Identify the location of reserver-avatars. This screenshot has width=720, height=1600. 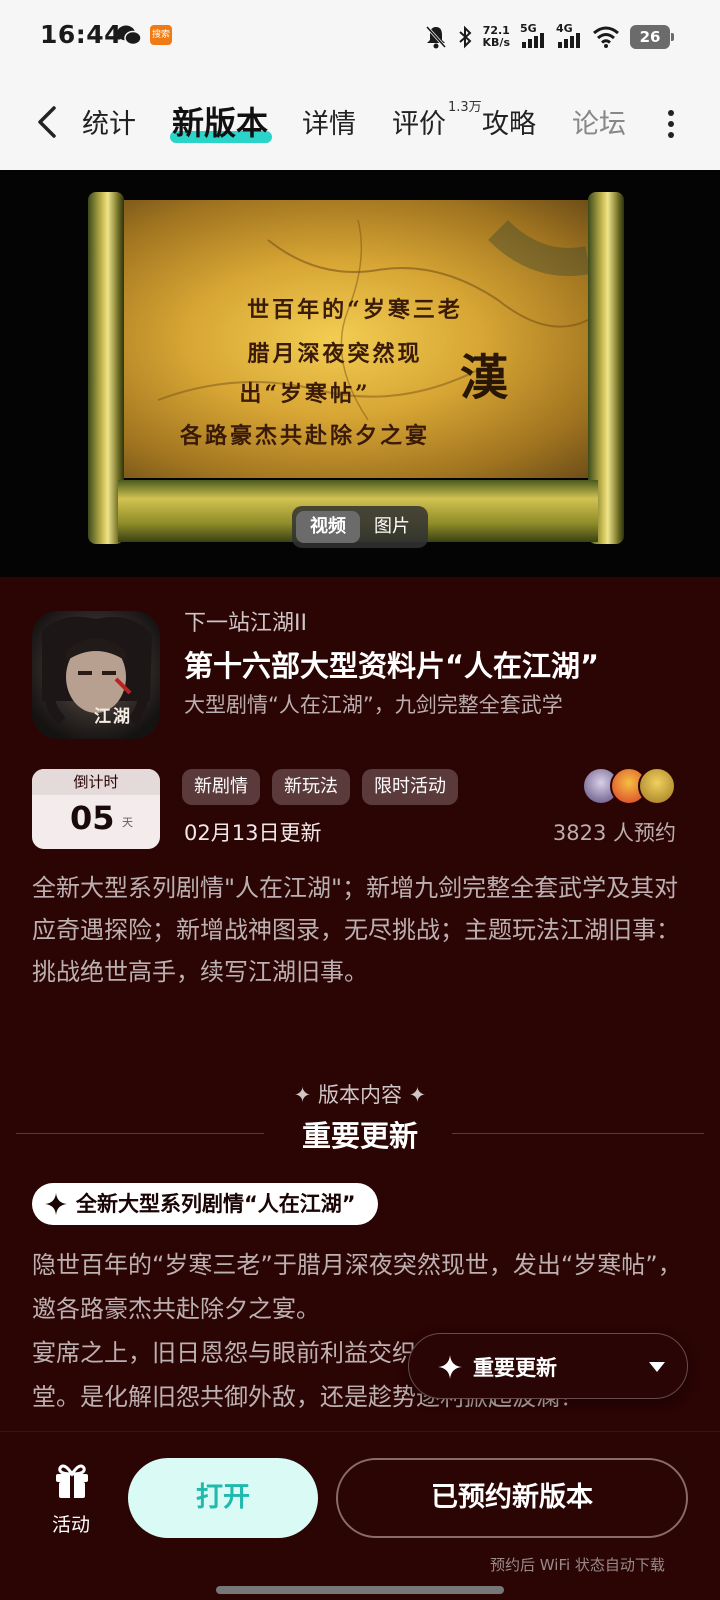
(632, 787).